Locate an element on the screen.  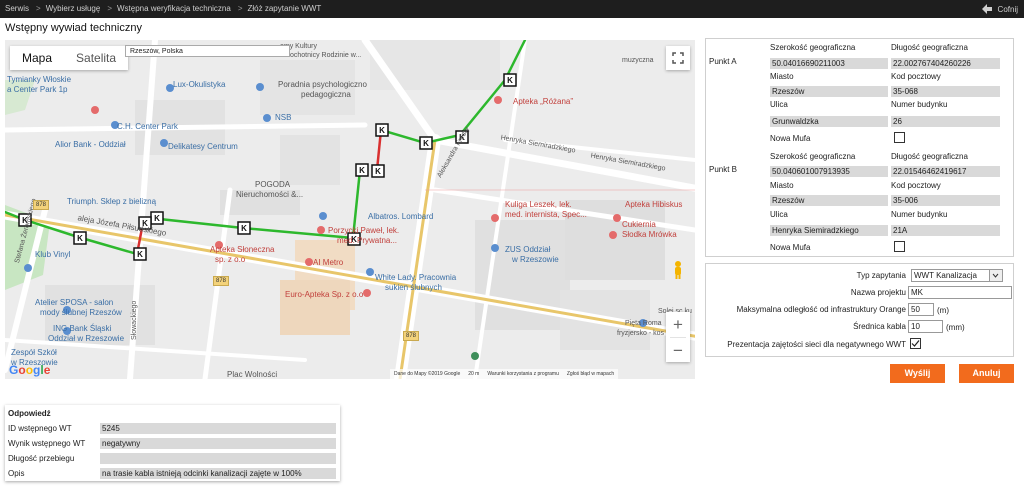
breadcrumb-item-serwis: Serwis is located at coordinates (17, 8).